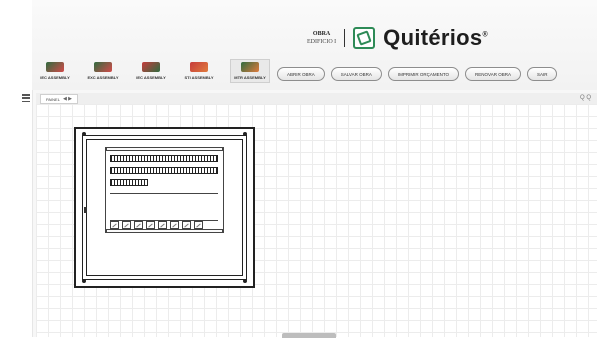 The image size is (597, 338). Describe the element at coordinates (356, 74) in the screenshot. I see `save-project-button: SALVAR OBRA` at that location.